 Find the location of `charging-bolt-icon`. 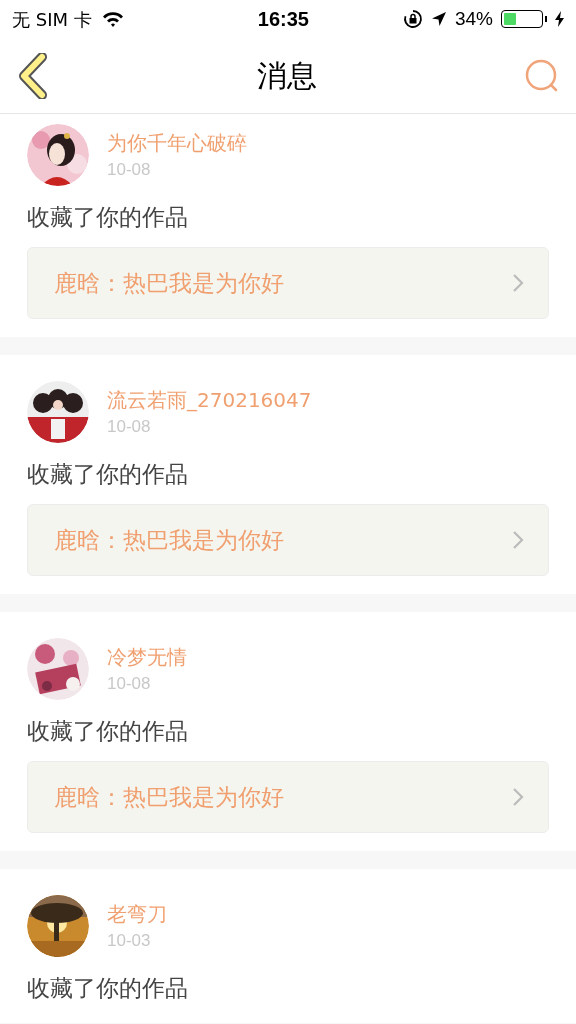

charging-bolt-icon is located at coordinates (559, 19).